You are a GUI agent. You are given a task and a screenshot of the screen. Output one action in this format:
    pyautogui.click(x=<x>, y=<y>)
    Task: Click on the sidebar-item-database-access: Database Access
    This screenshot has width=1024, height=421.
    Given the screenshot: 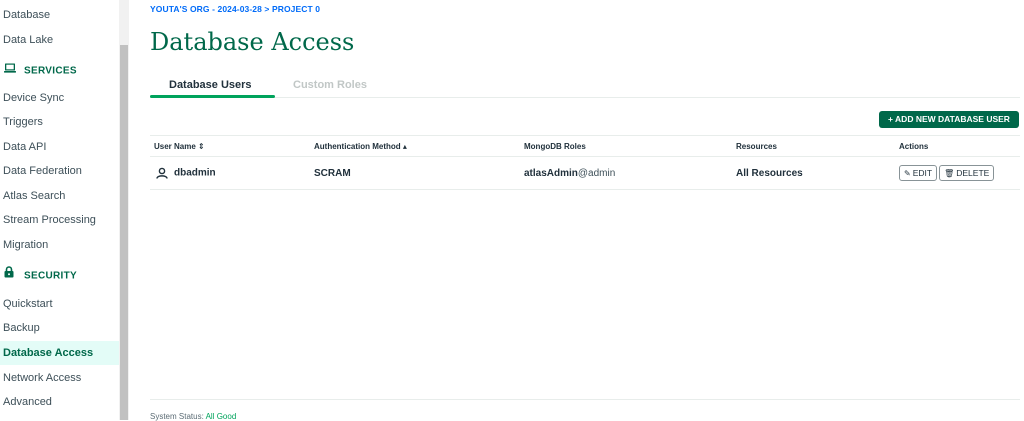 What is the action you would take?
    pyautogui.click(x=59, y=353)
    